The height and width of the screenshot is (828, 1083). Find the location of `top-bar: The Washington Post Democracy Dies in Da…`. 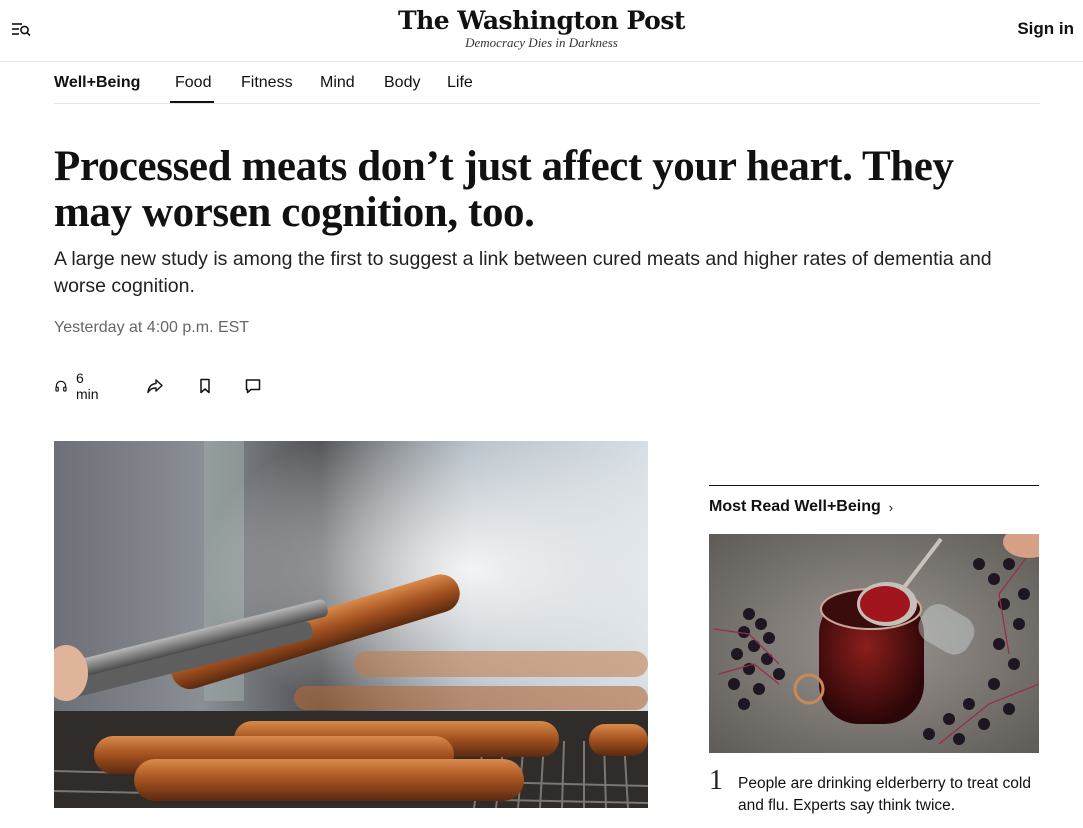

top-bar: The Washington Post Democracy Dies in Da… is located at coordinates (541, 31).